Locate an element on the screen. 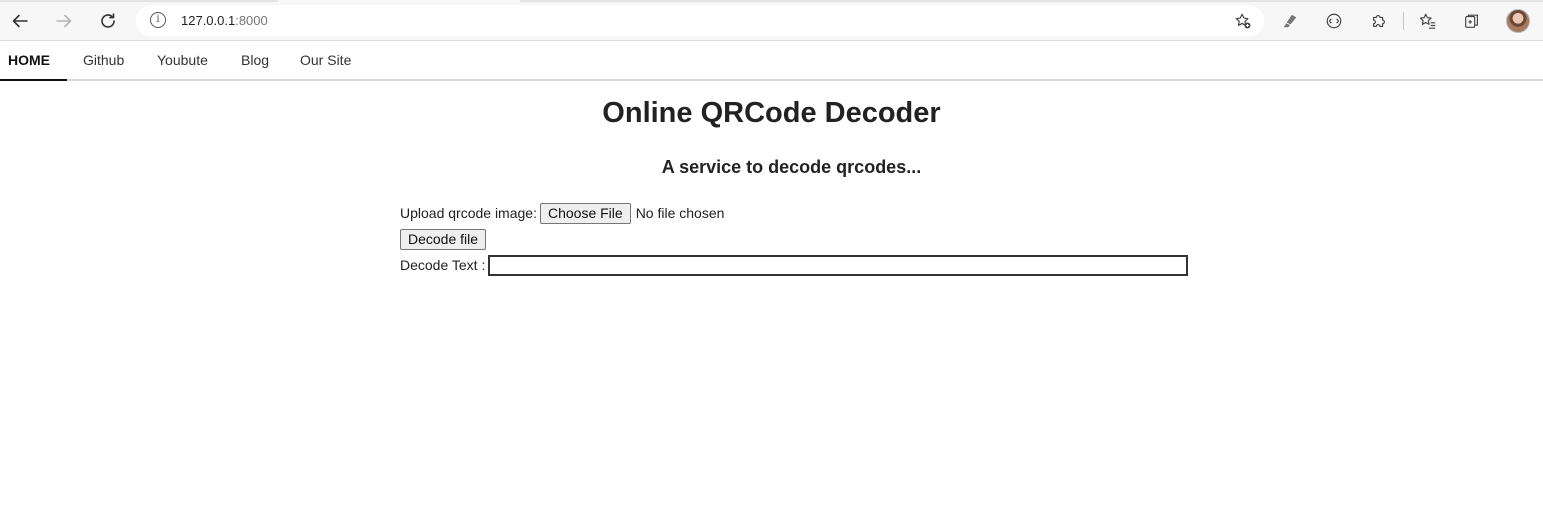 Image resolution: width=1543 pixels, height=525 pixels. upload-label: Upload qrcode image: is located at coordinates (468, 213).